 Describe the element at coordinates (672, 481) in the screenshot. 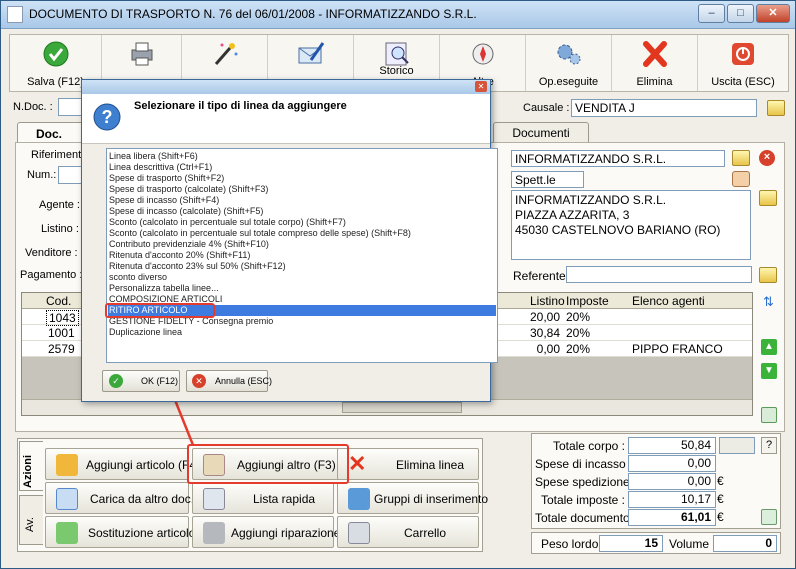

I see `shipping-value: 0,00` at that location.